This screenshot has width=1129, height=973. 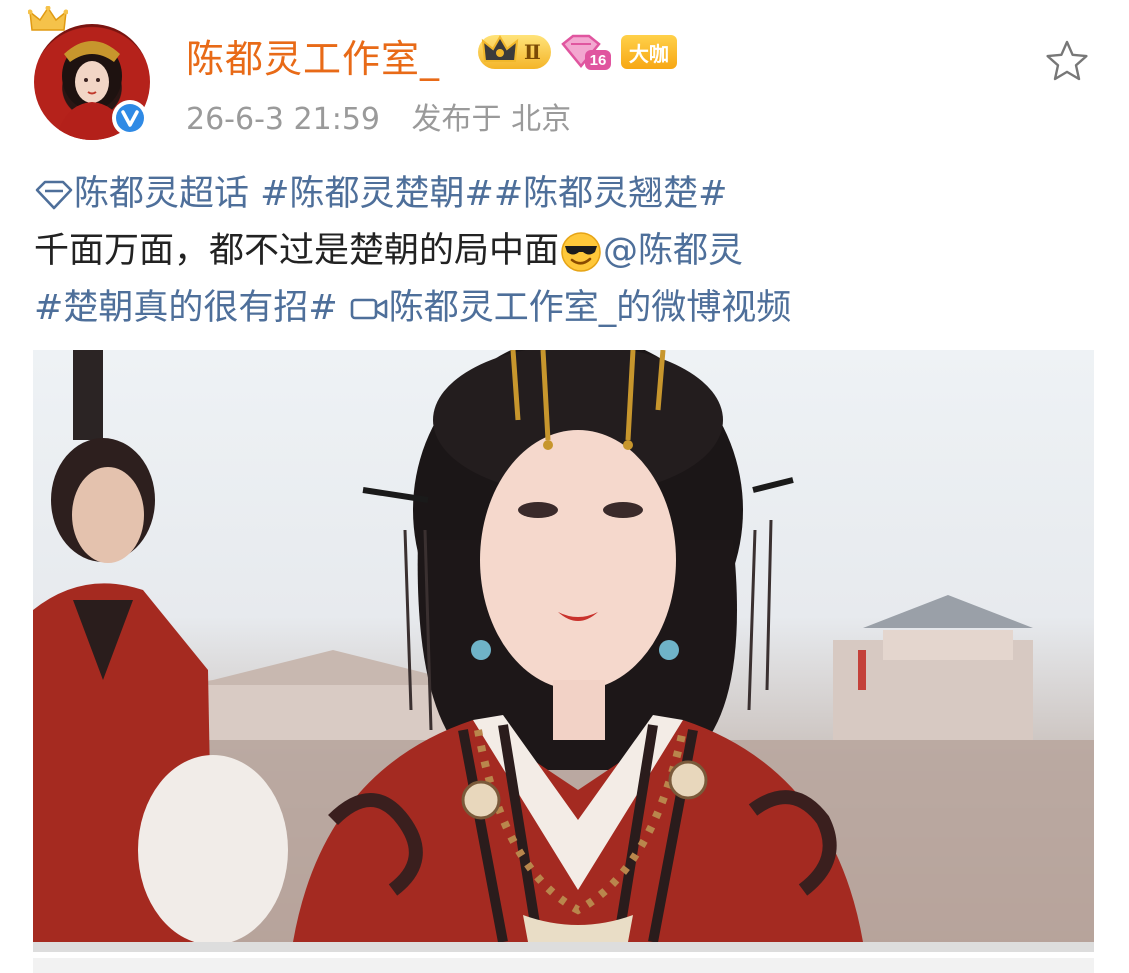 I want to click on username: 陈都灵工作室_, so click(x=313, y=55).